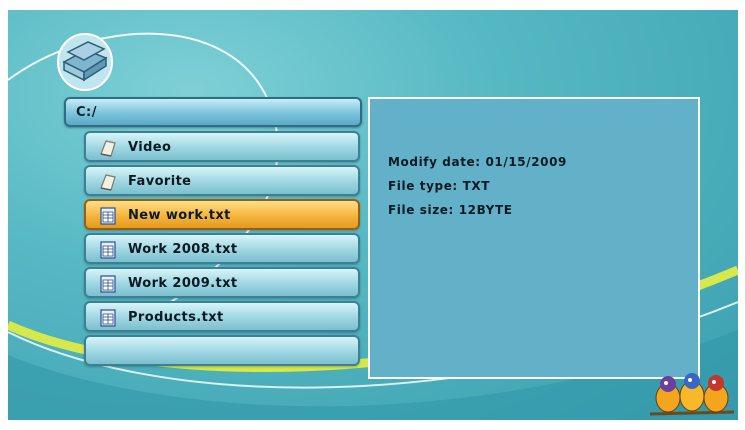 The image size is (745, 430). I want to click on list-item-empty, so click(222, 350).